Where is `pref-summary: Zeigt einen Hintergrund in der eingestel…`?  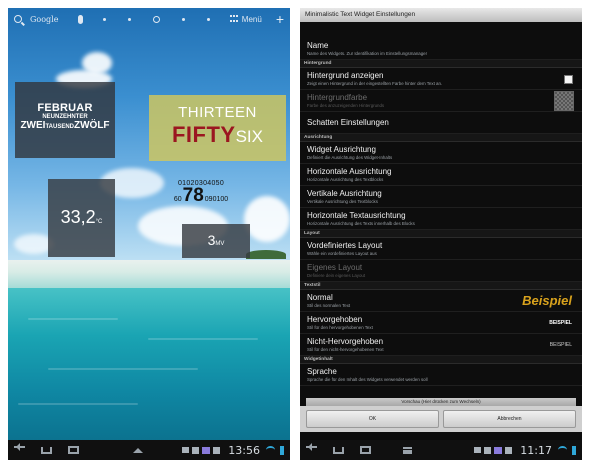
pref-summary: Zeigt einen Hintergrund in der eingestel… is located at coordinates (375, 83).